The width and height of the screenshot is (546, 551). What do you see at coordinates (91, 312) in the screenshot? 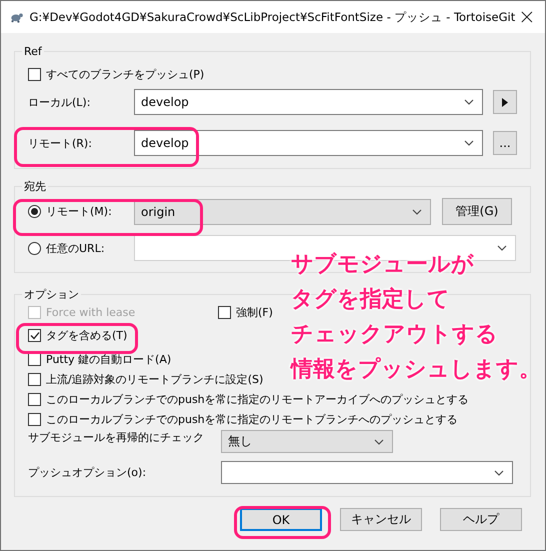
I see `checkbox-label: Force with lease` at bounding box center [91, 312].